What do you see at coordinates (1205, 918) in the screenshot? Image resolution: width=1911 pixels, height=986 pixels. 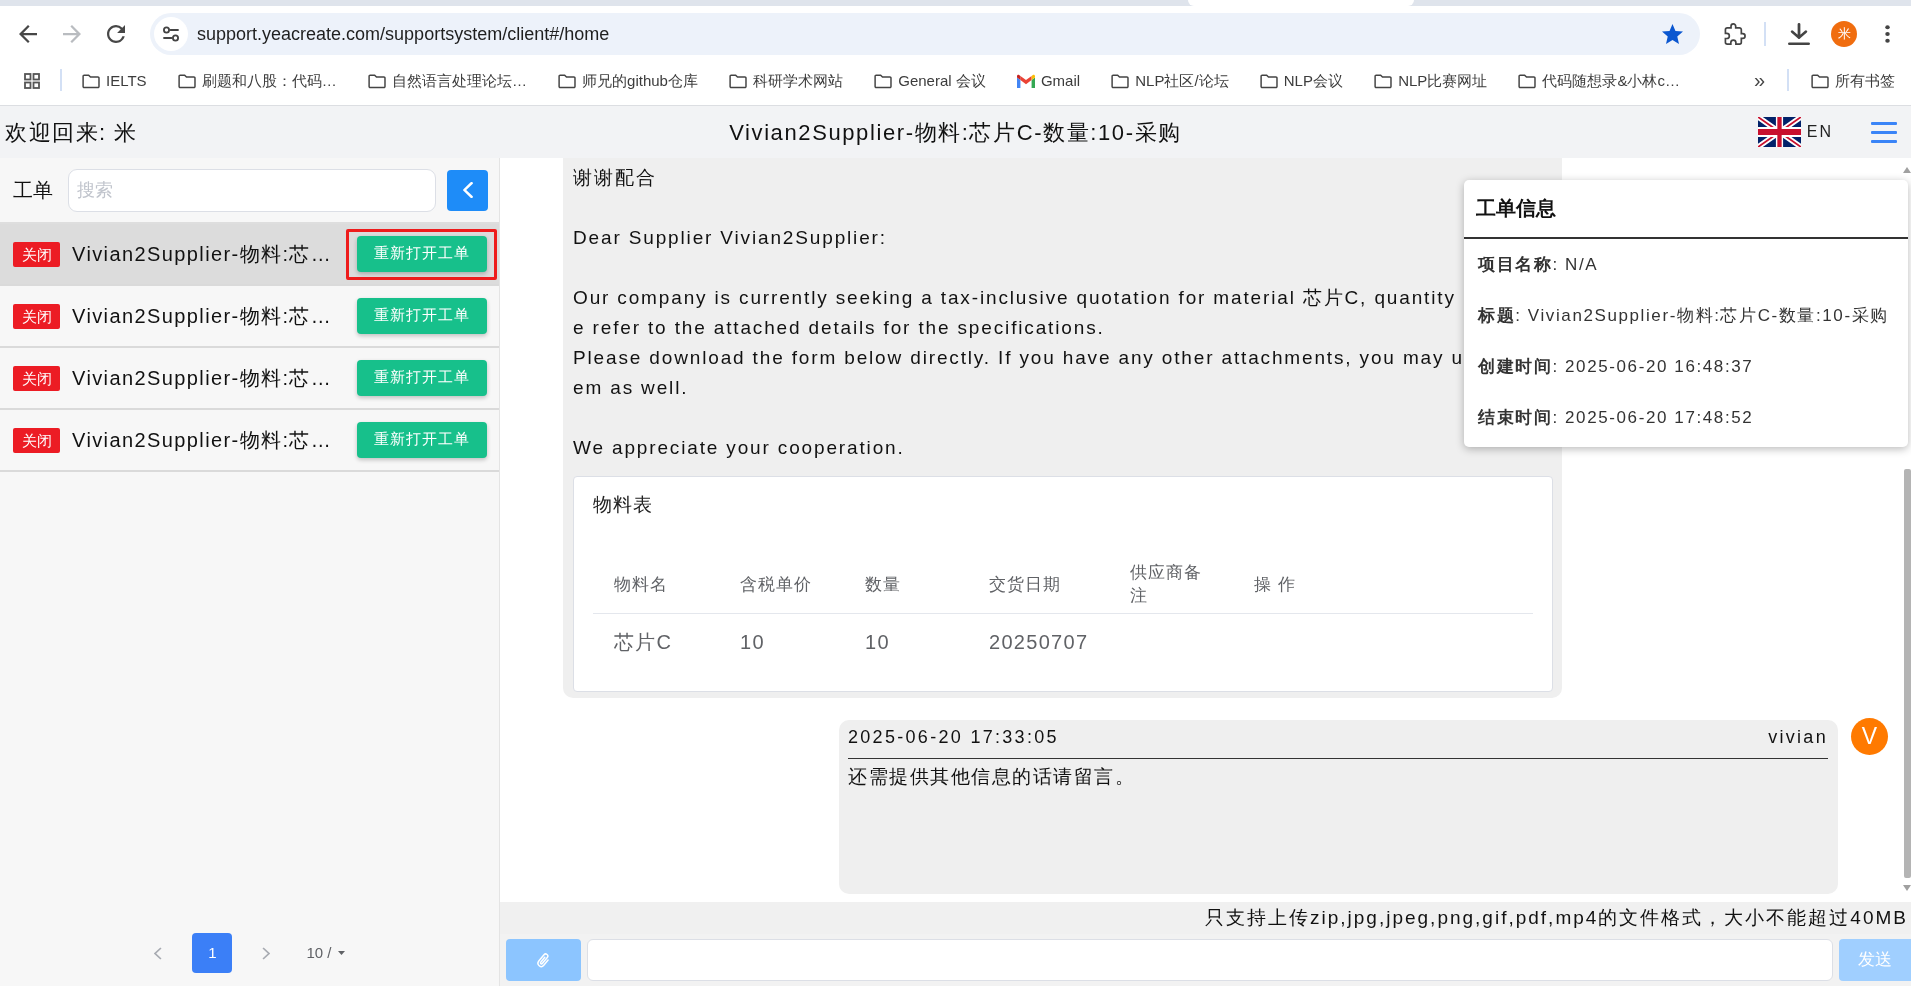 I see `upload-note: 只支持上传zip,jpg,jpeg,png,gif,pdf,mp4的文件格式，大小不能超过40MB` at bounding box center [1205, 918].